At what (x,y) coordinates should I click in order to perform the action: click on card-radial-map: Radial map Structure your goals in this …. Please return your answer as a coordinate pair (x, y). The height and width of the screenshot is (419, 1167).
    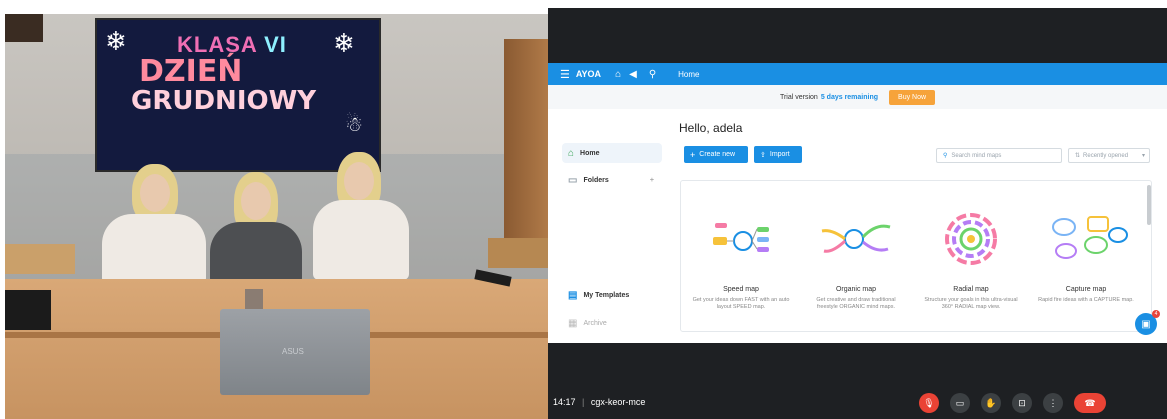
    Looking at the image, I should click on (971, 260).